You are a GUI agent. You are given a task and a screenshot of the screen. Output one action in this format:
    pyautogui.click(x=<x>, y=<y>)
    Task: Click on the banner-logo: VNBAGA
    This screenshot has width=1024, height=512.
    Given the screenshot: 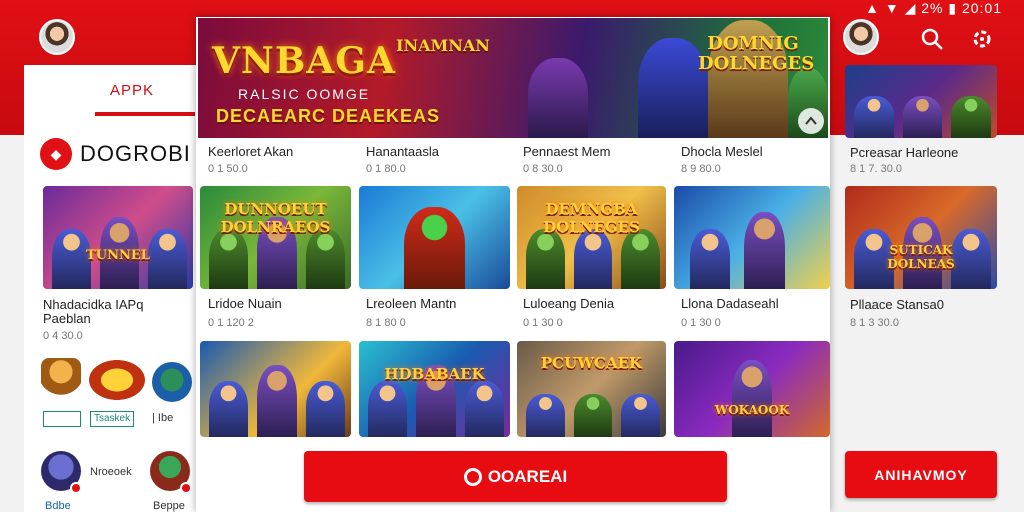 What is the action you would take?
    pyautogui.click(x=304, y=61)
    